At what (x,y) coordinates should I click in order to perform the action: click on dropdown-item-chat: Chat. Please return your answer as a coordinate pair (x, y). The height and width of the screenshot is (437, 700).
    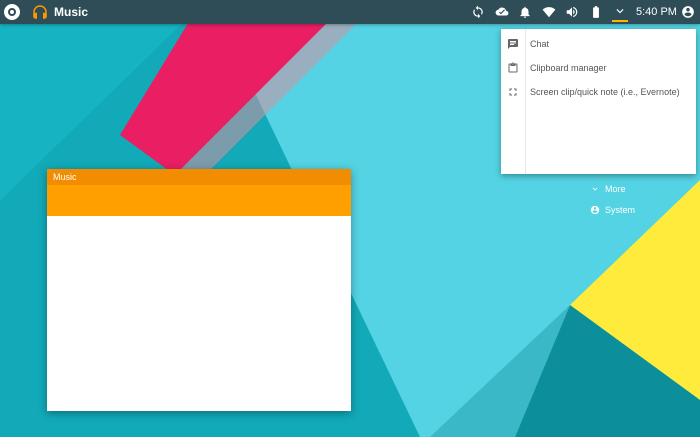
    Looking at the image, I should click on (598, 45).